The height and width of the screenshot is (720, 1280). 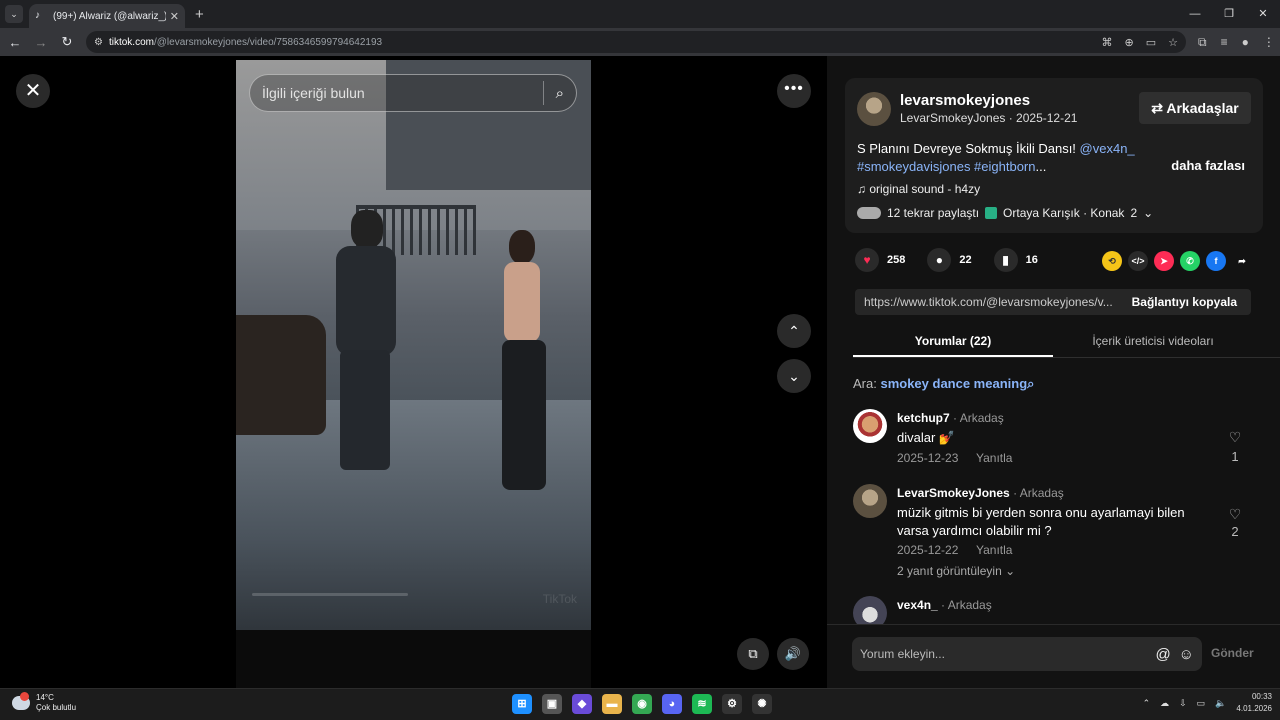 I want to click on emoji-icon: ☺, so click(x=1186, y=654).